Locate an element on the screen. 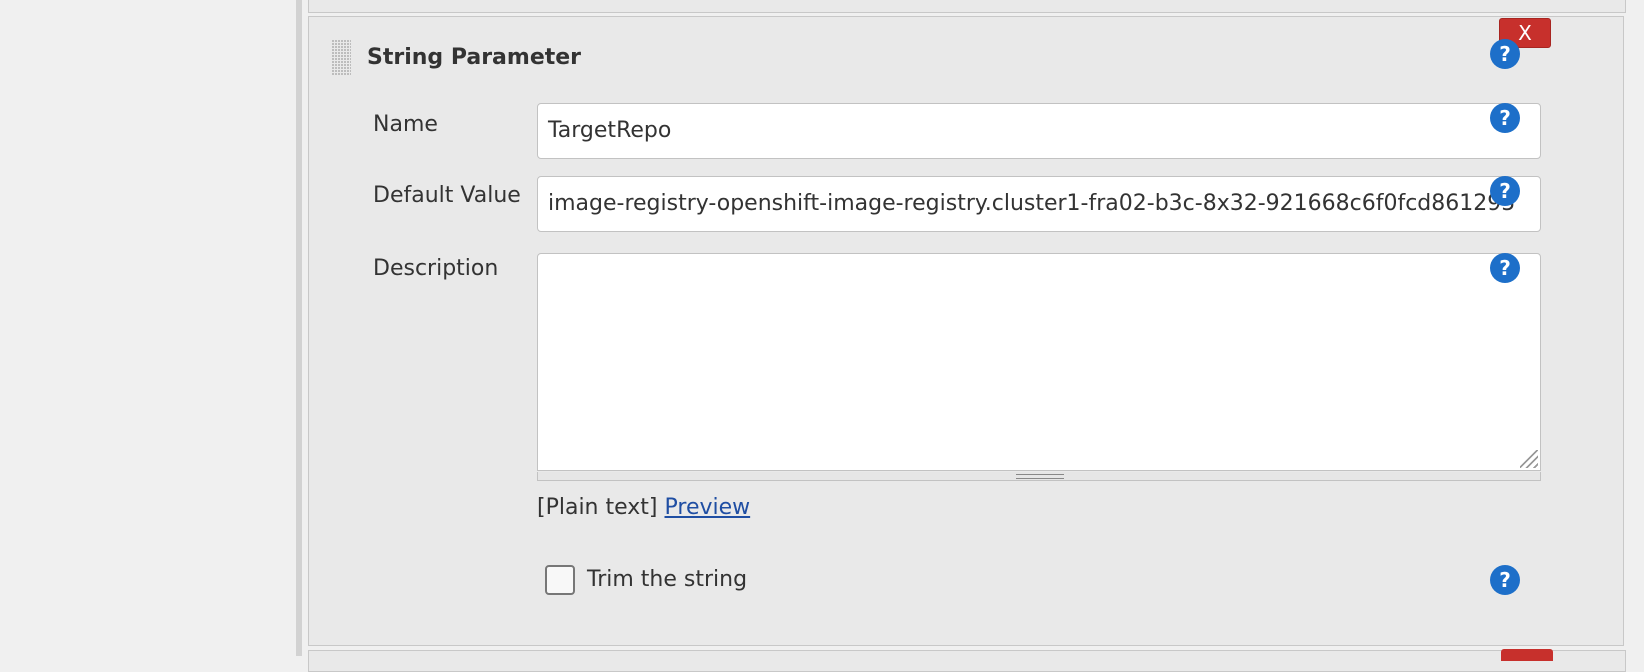 This screenshot has width=1644, height=672. default-value-label: Default Value is located at coordinates (447, 195).